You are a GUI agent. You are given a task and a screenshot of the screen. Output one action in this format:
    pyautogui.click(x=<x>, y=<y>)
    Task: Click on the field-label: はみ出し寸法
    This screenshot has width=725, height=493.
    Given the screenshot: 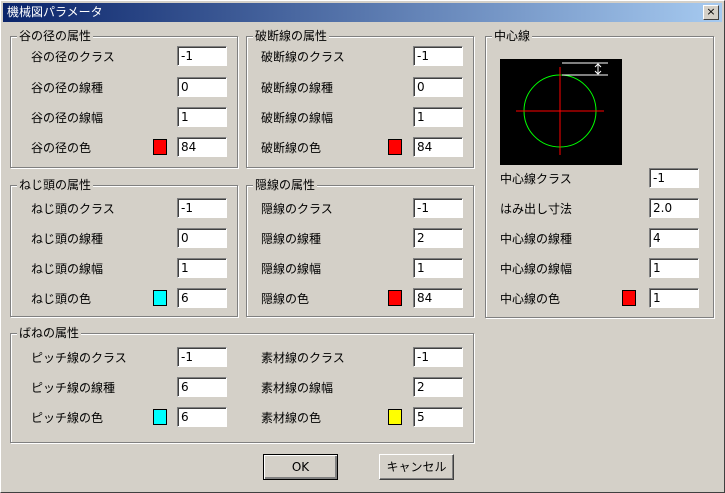 What is the action you would take?
    pyautogui.click(x=536, y=209)
    